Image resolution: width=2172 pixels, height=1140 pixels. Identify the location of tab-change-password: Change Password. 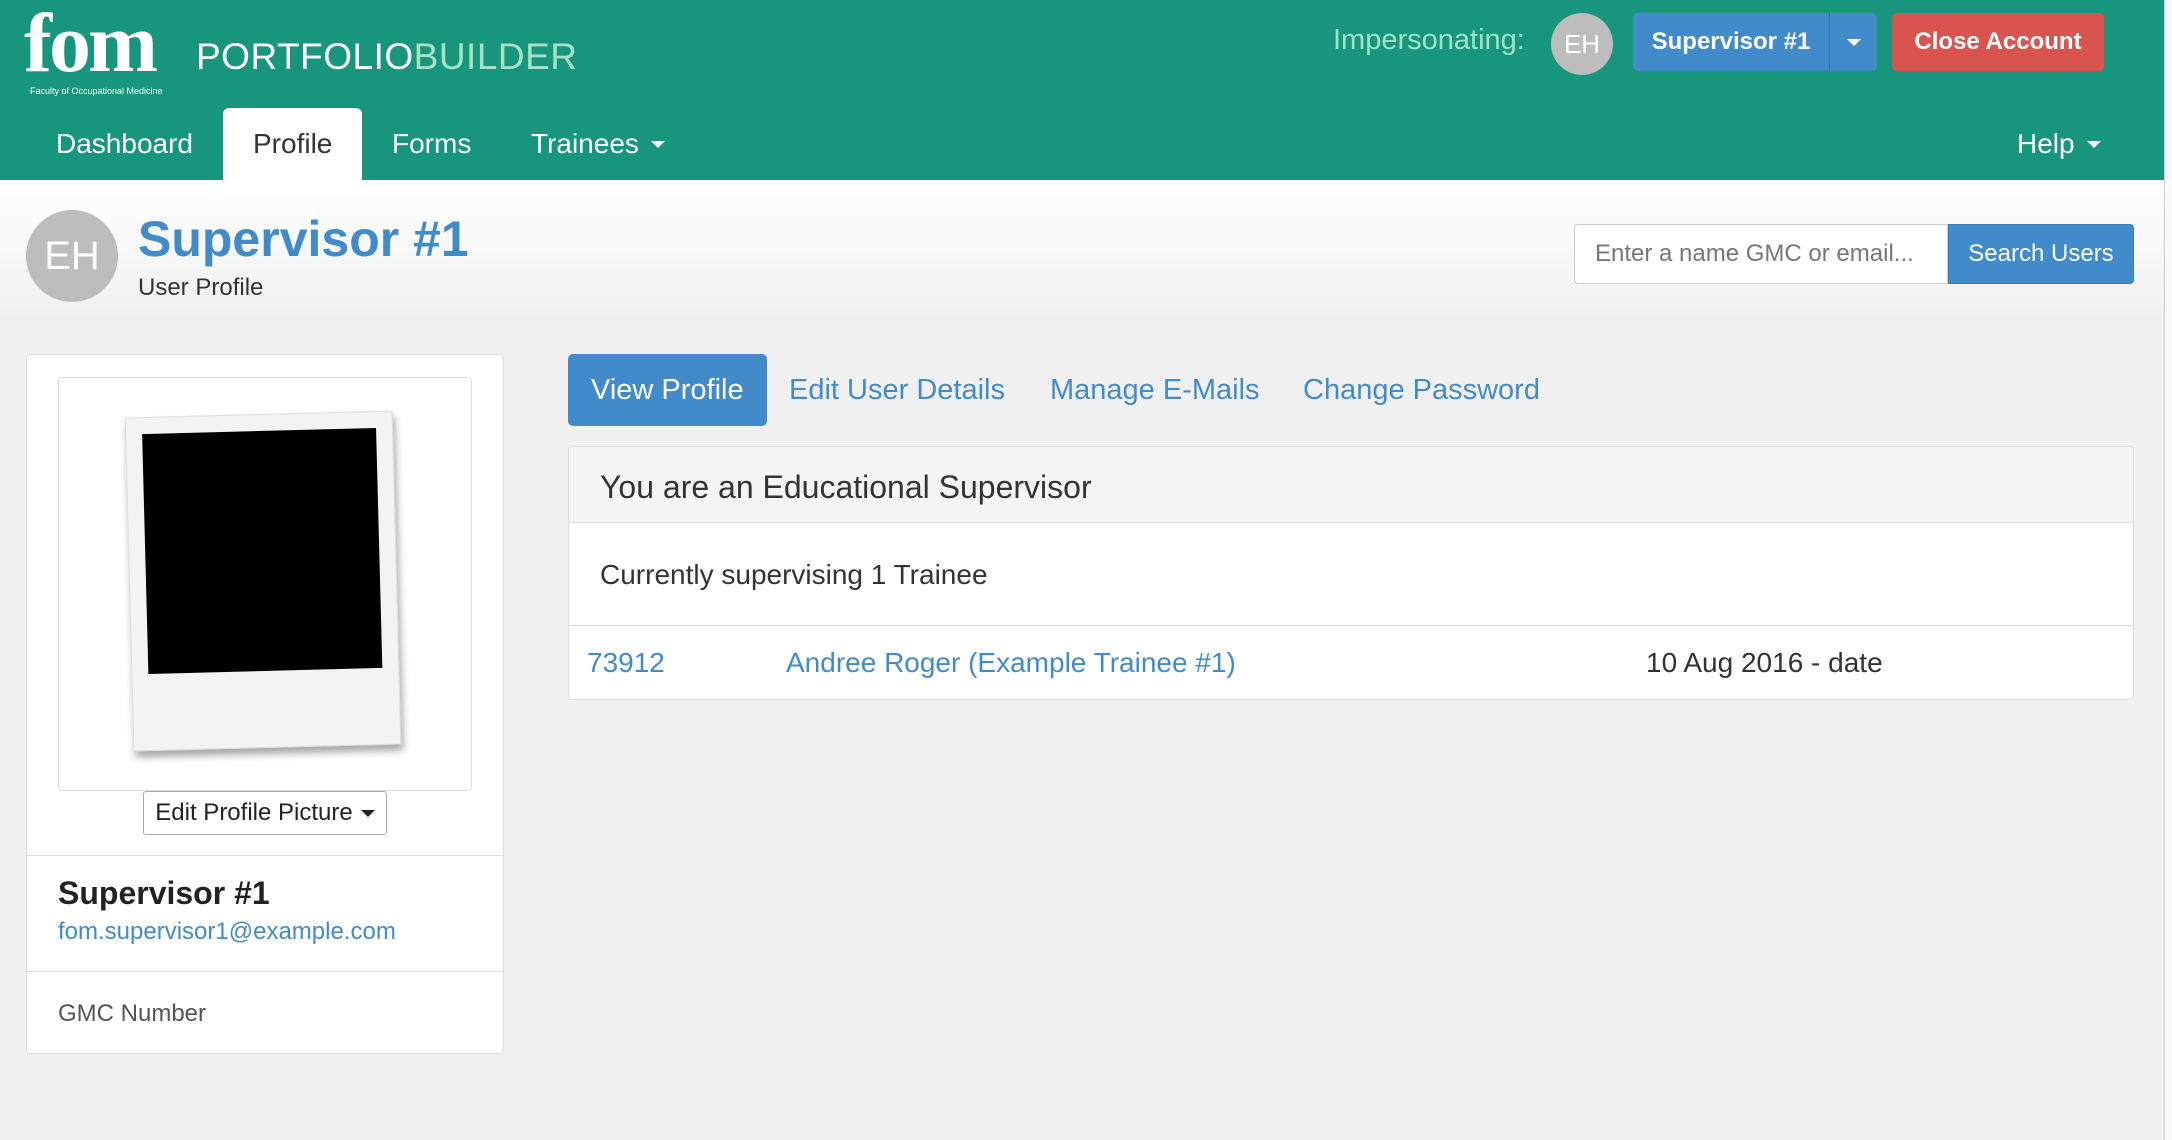
(1421, 390).